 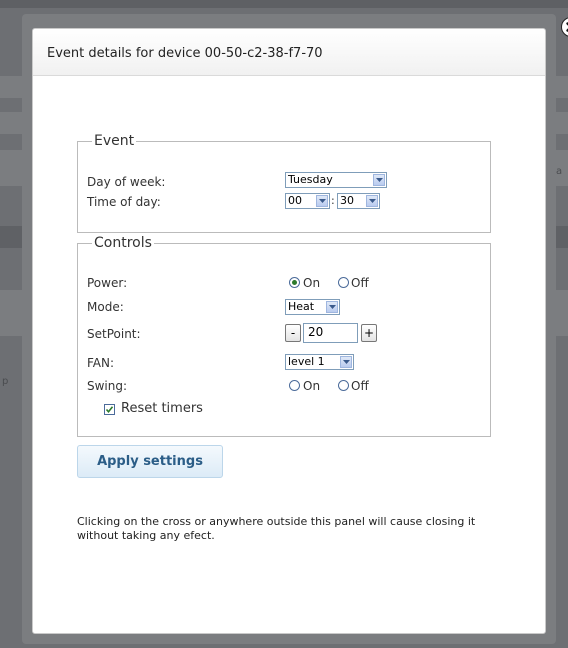 What do you see at coordinates (293, 333) in the screenshot?
I see `setpoint-decrement-button: -` at bounding box center [293, 333].